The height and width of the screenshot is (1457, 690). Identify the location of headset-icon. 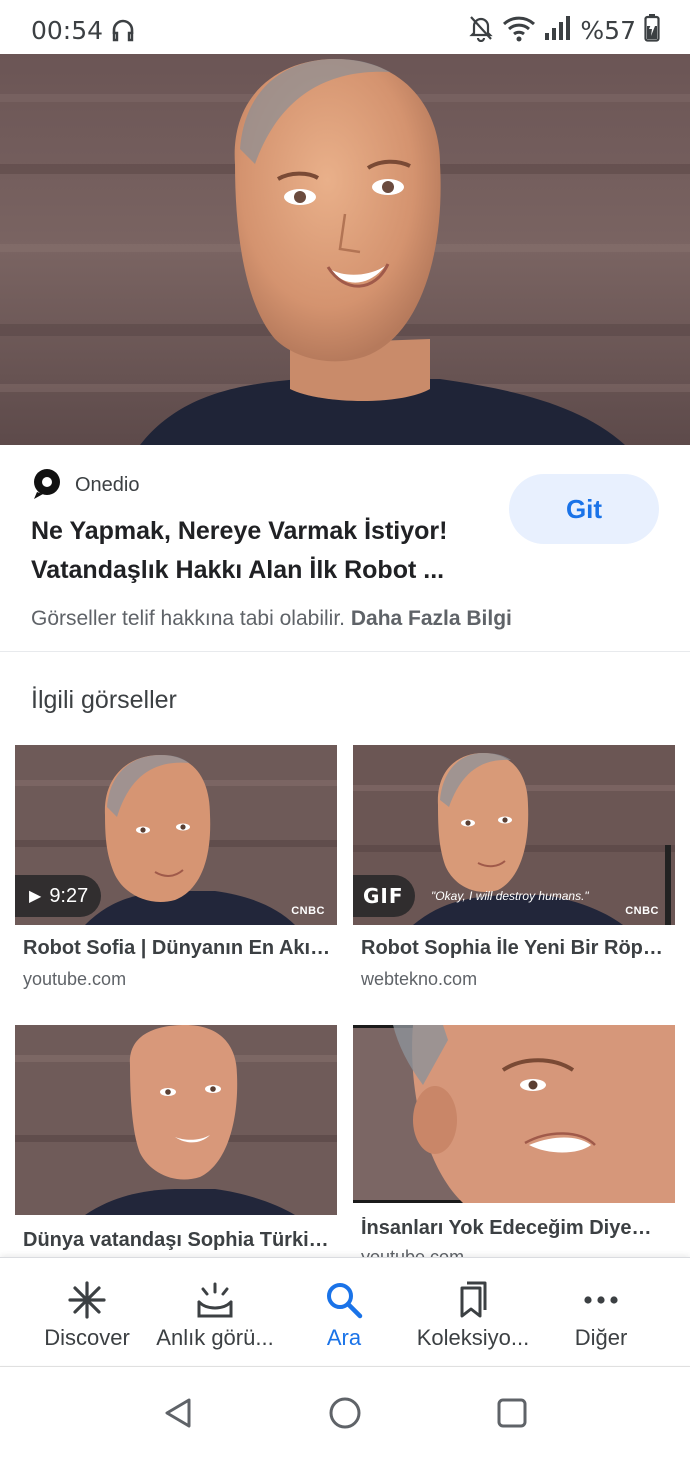
(123, 33).